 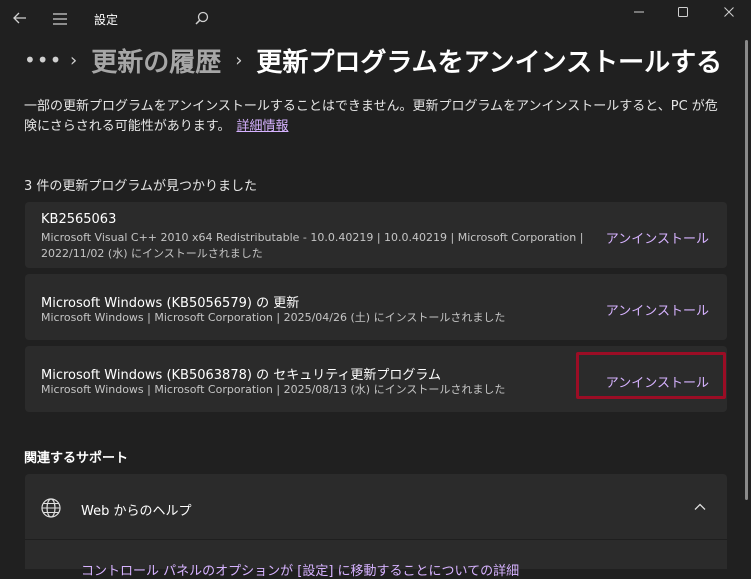 I want to click on close-icon, so click(x=729, y=12).